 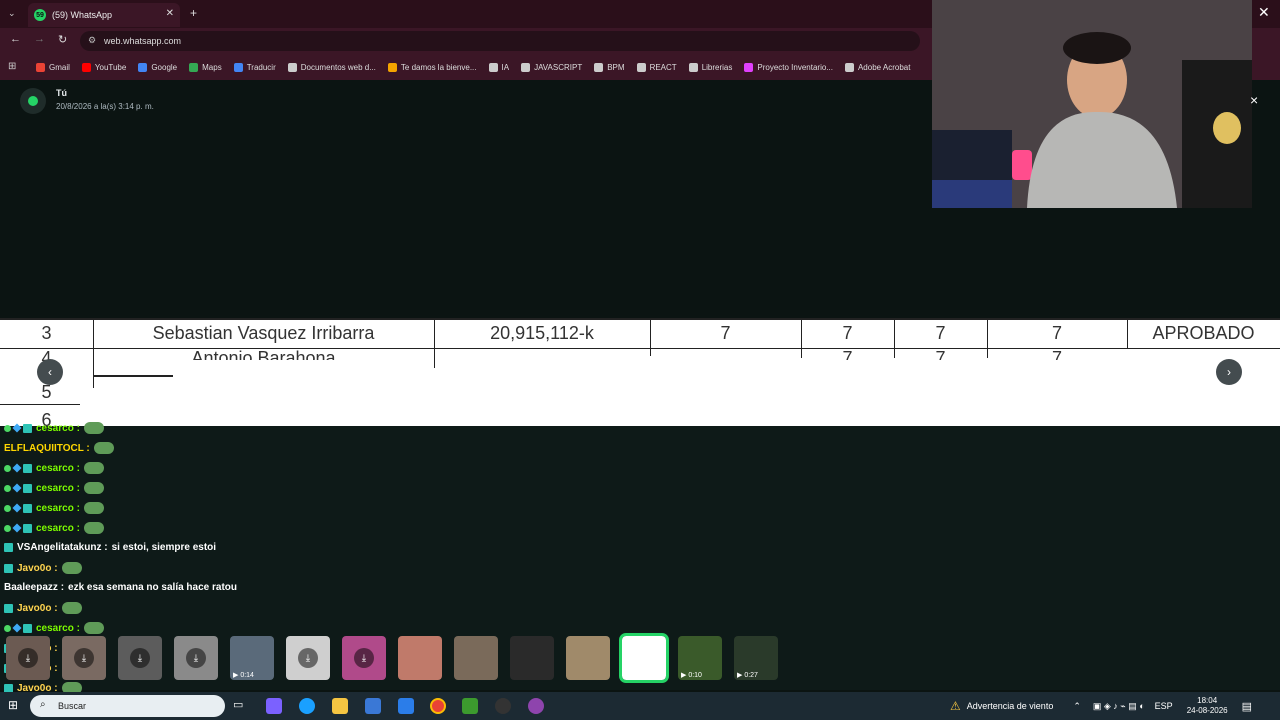 What do you see at coordinates (93, 428) in the screenshot?
I see `emote-icon` at bounding box center [93, 428].